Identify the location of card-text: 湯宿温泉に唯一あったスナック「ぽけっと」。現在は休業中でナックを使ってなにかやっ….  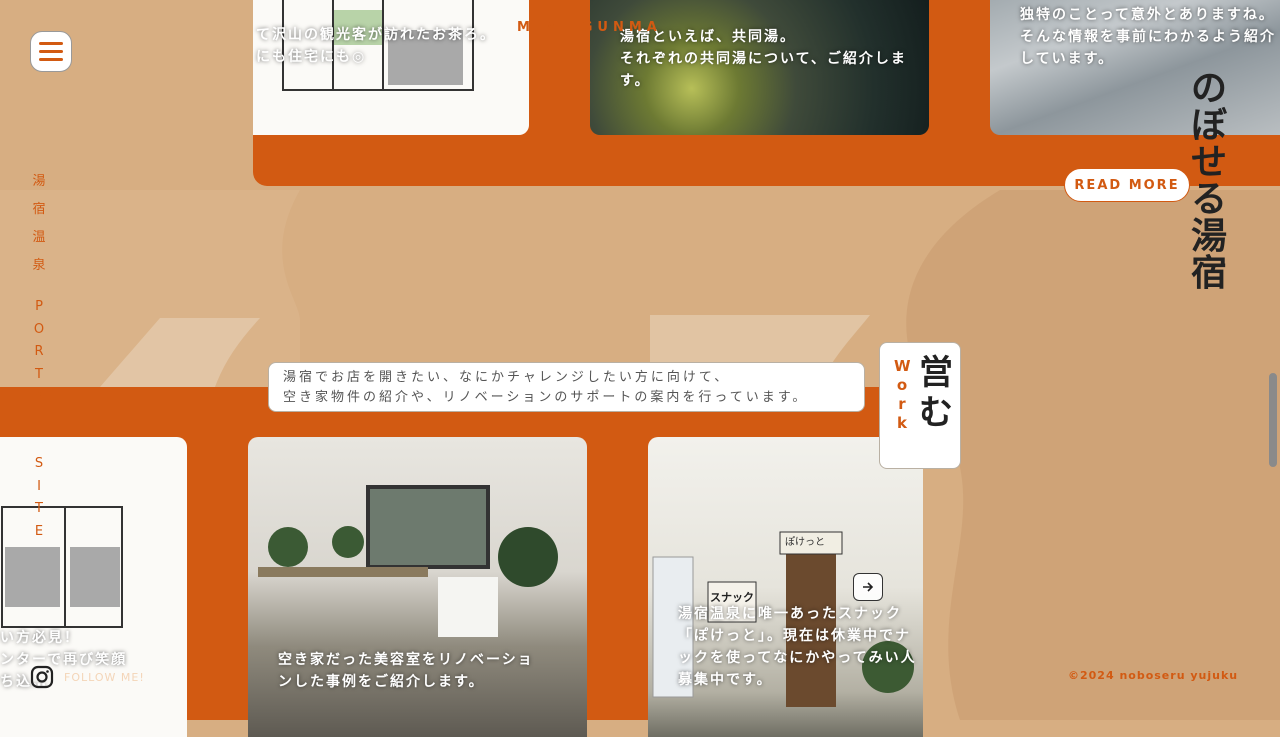
(797, 647).